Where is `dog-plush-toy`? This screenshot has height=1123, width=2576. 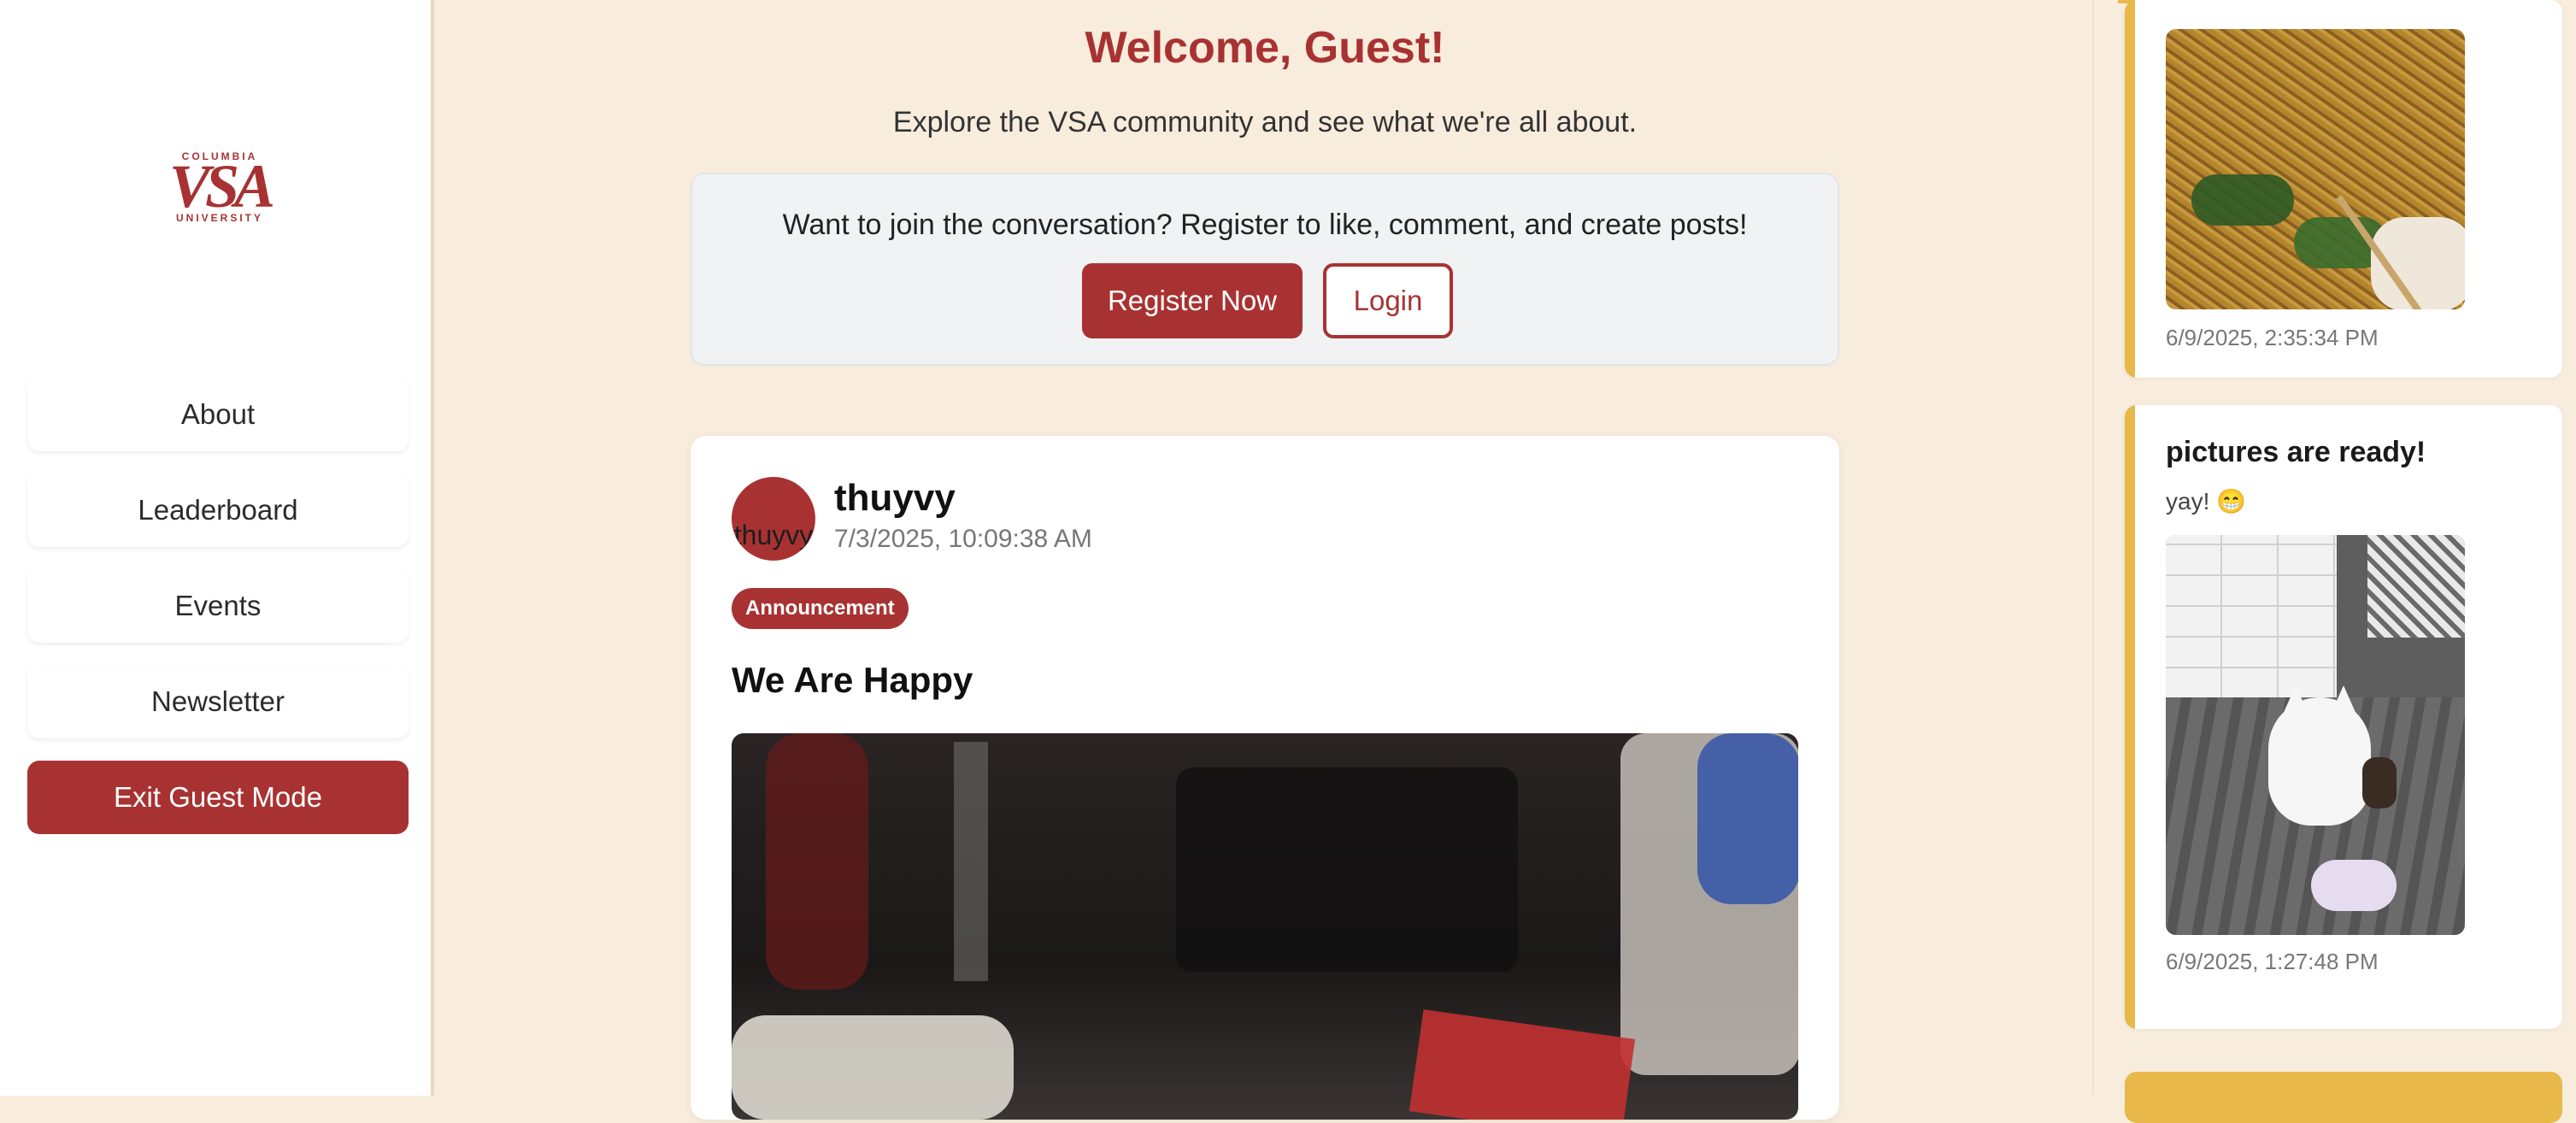
dog-plush-toy is located at coordinates (2354, 885).